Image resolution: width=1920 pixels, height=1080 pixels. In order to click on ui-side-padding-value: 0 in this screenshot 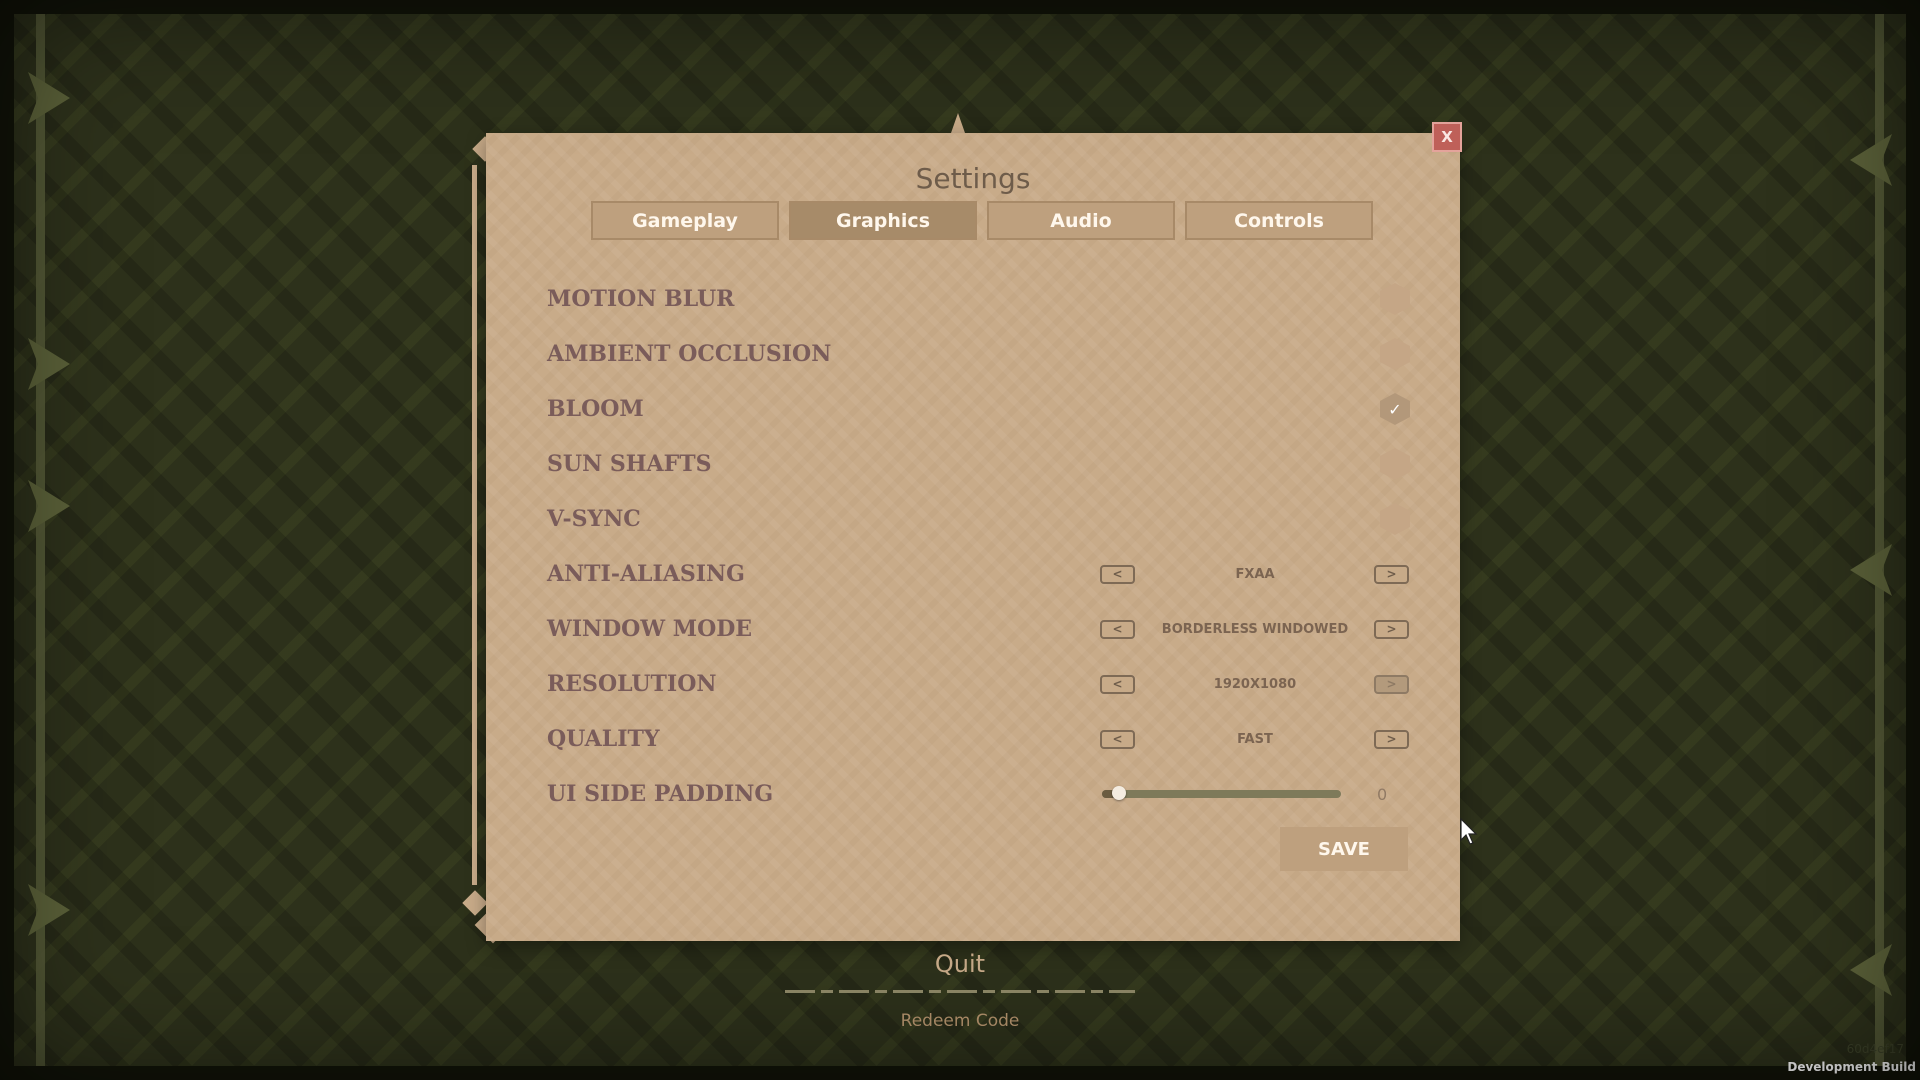, I will do `click(1382, 794)`.